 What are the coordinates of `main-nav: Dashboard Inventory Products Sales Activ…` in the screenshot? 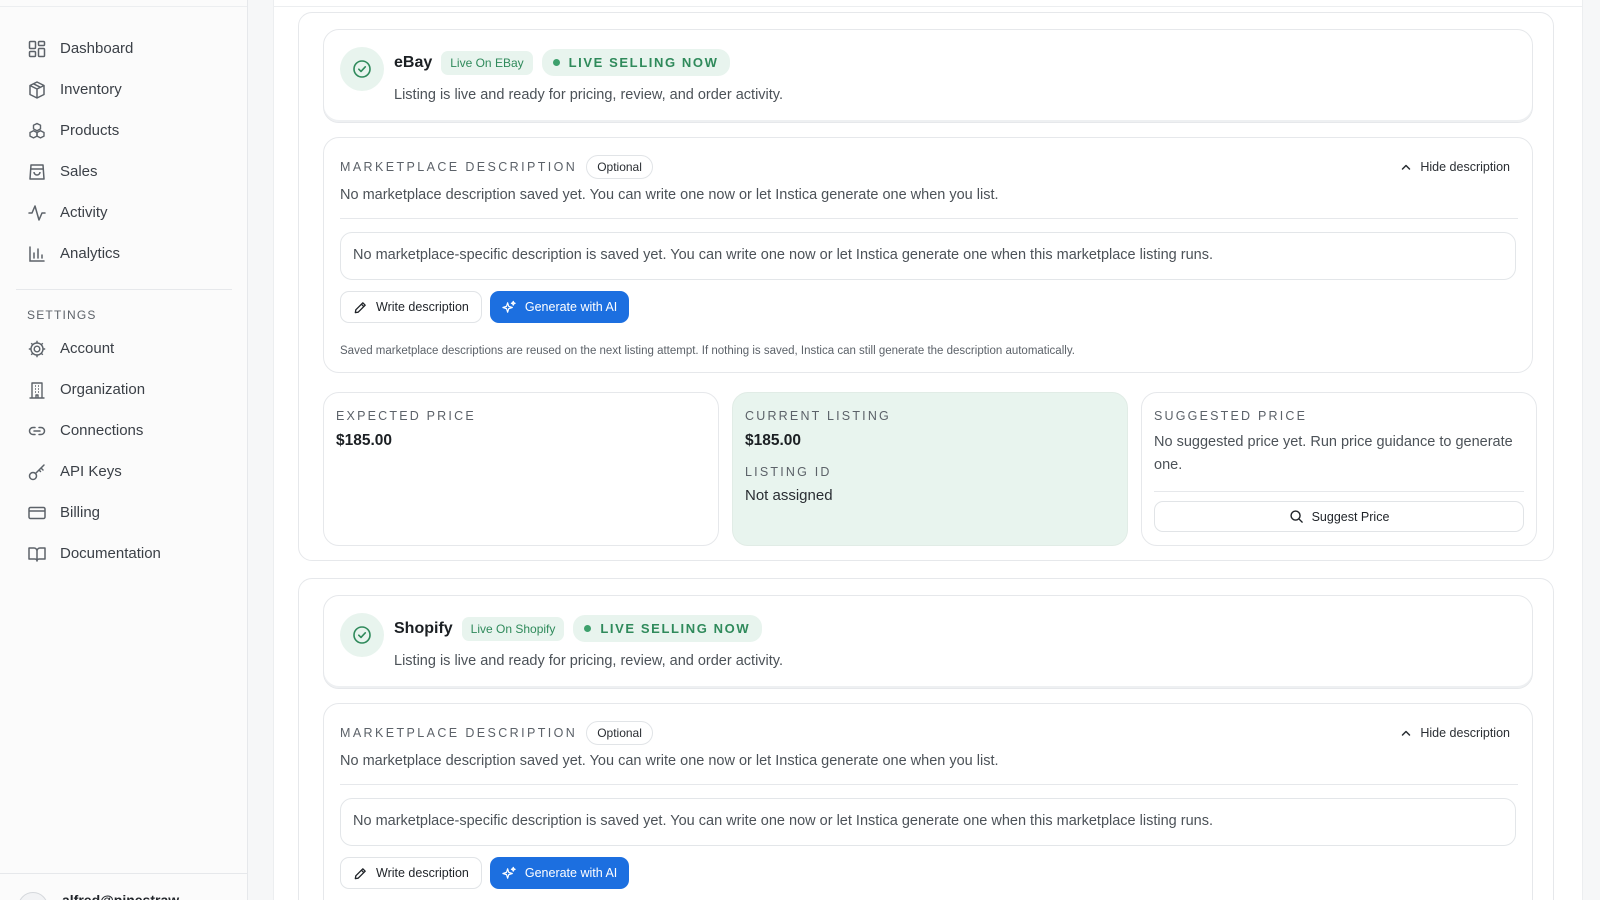 It's located at (123, 140).